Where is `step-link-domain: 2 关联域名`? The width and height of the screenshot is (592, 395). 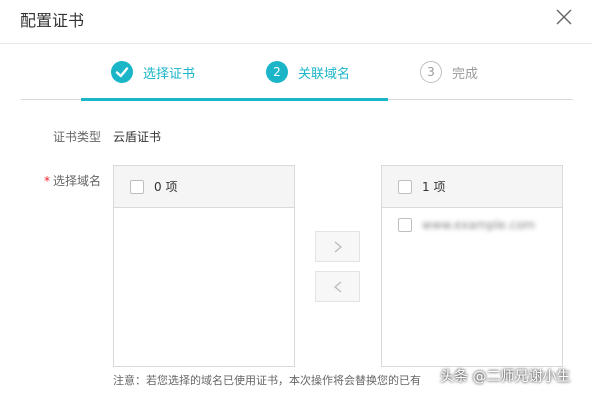 step-link-domain: 2 关联域名 is located at coordinates (308, 72).